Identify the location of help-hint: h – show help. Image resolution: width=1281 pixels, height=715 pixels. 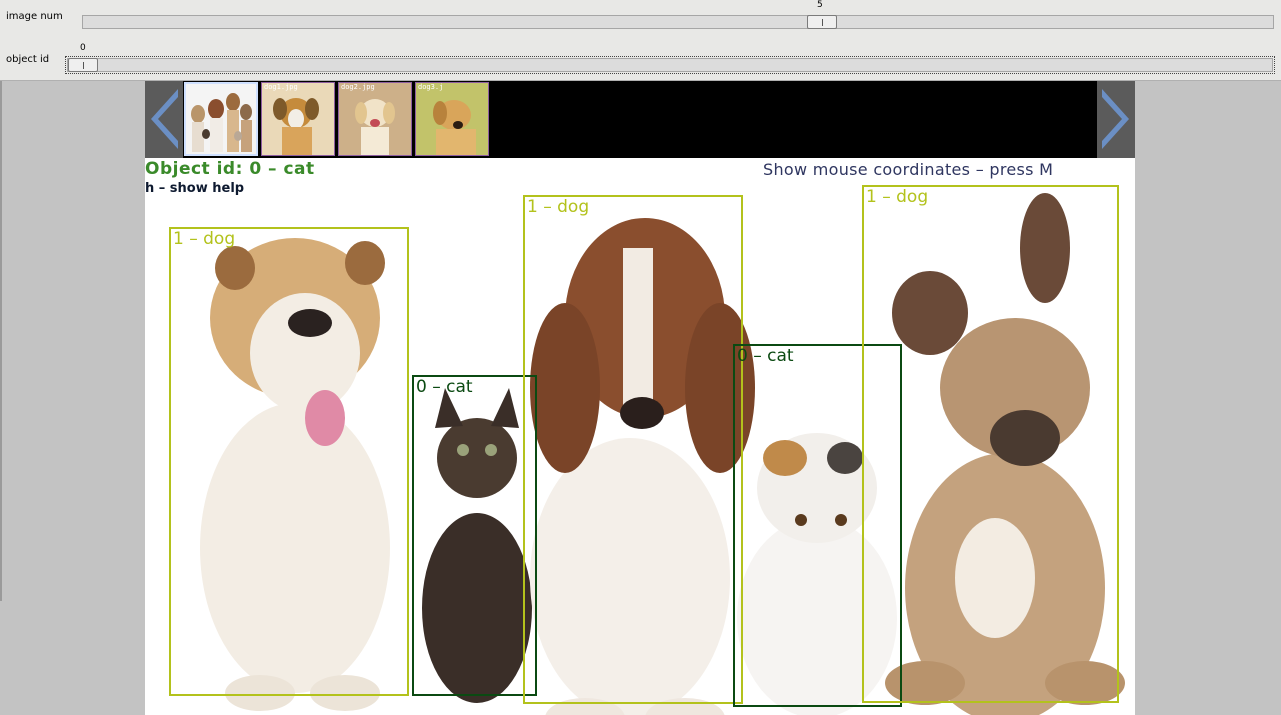
(195, 188).